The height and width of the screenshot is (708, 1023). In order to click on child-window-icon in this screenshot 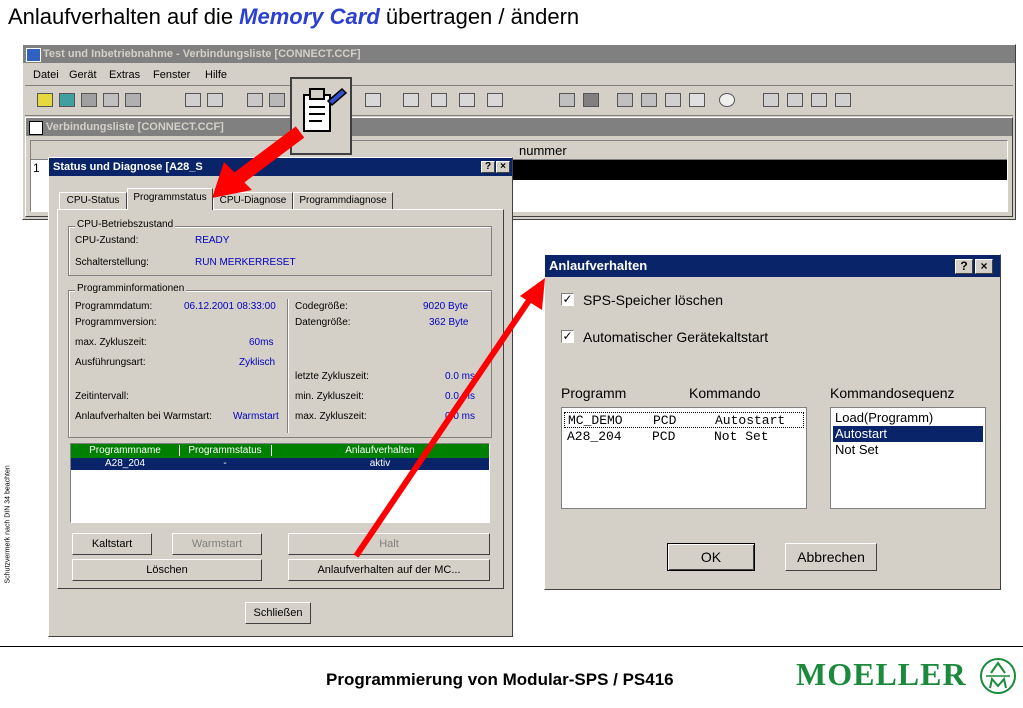, I will do `click(36, 128)`.